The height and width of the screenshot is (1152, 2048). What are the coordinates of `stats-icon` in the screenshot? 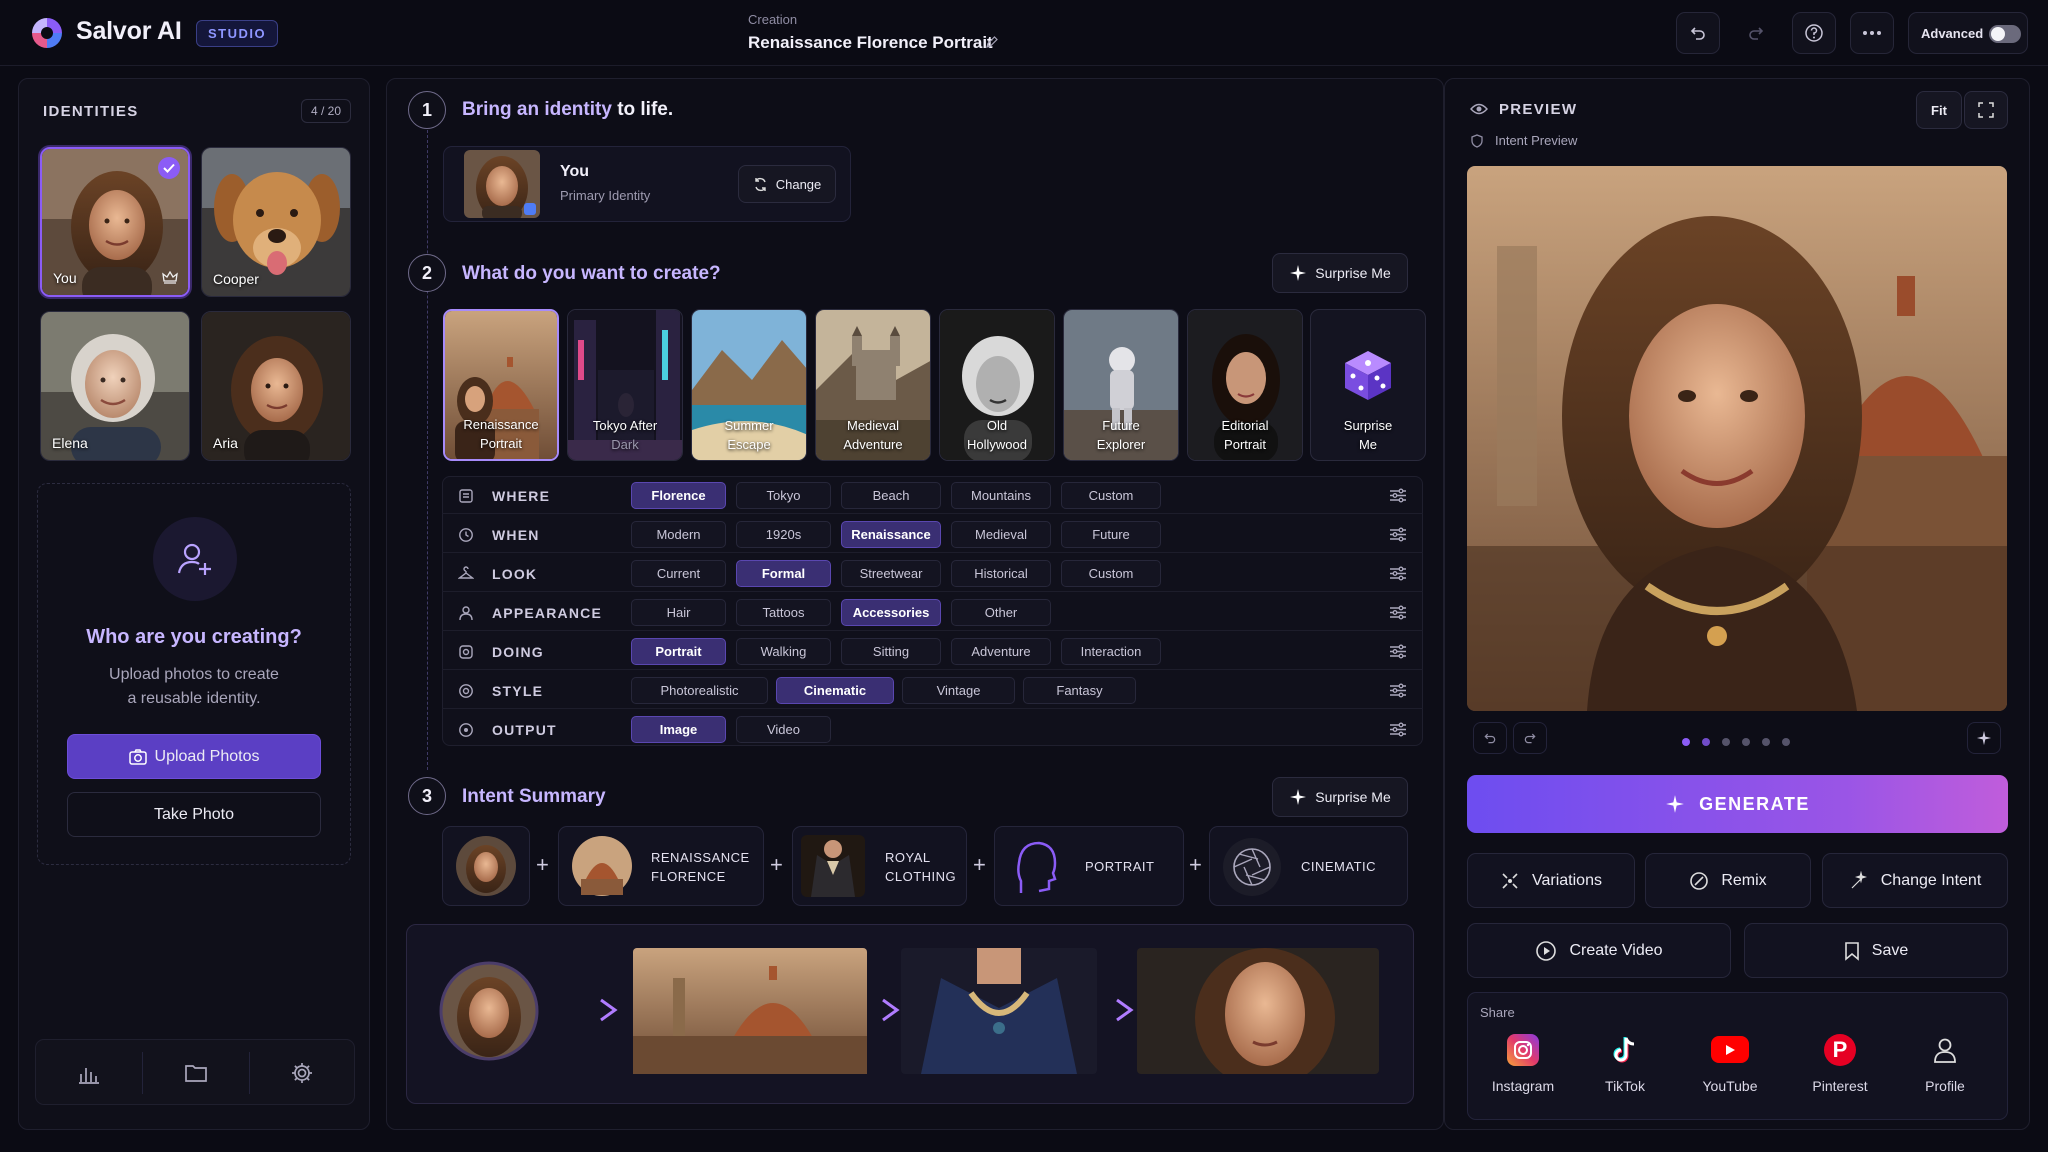 It's located at (89, 1073).